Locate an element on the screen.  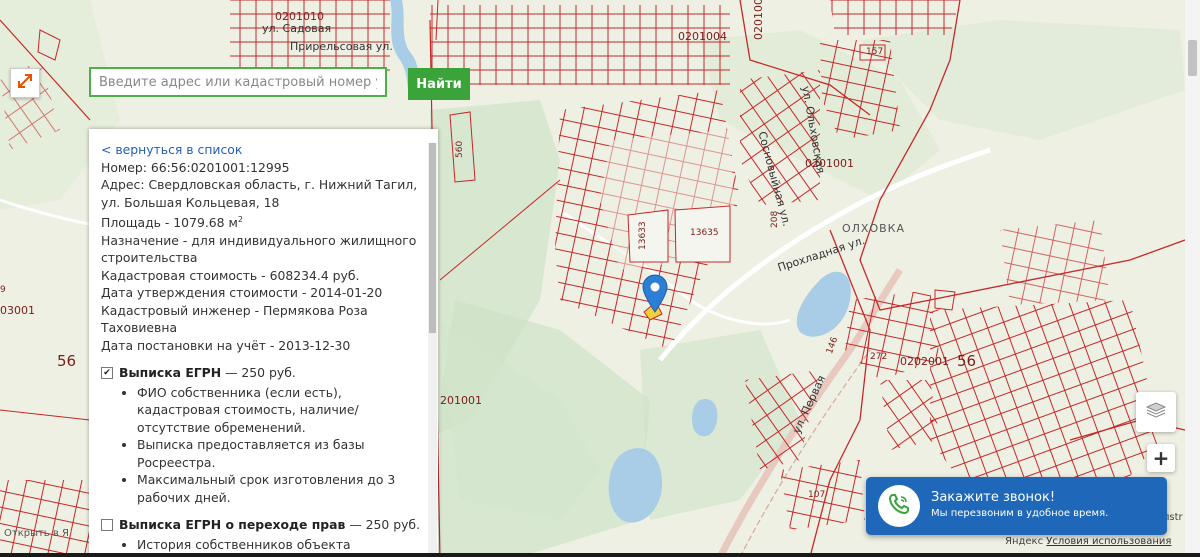
panel-scroll-thumb is located at coordinates (432, 238).